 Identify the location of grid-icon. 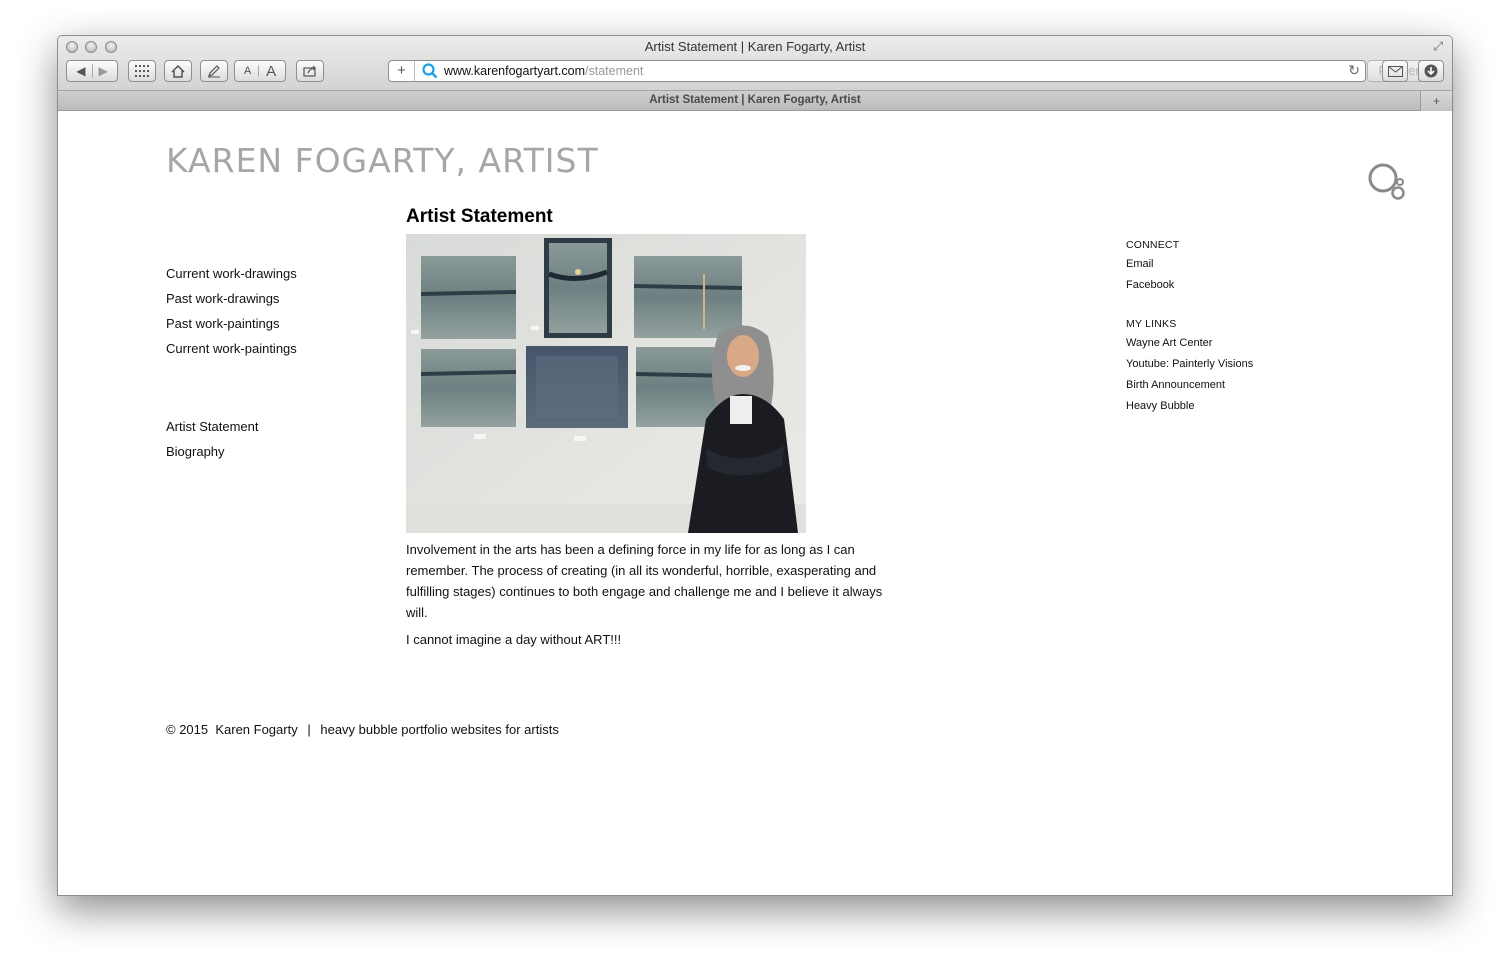
(142, 71).